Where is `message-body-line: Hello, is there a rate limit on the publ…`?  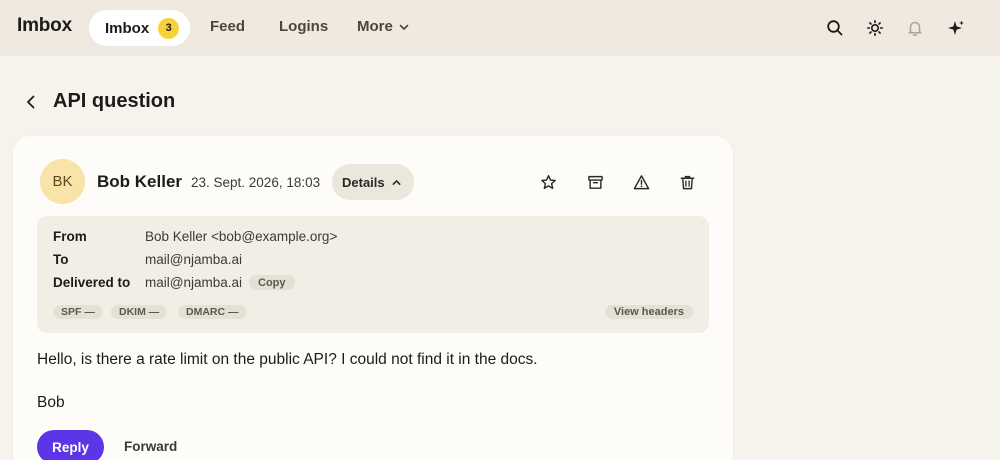
message-body-line: Hello, is there a rate limit on the publ… is located at coordinates (287, 359).